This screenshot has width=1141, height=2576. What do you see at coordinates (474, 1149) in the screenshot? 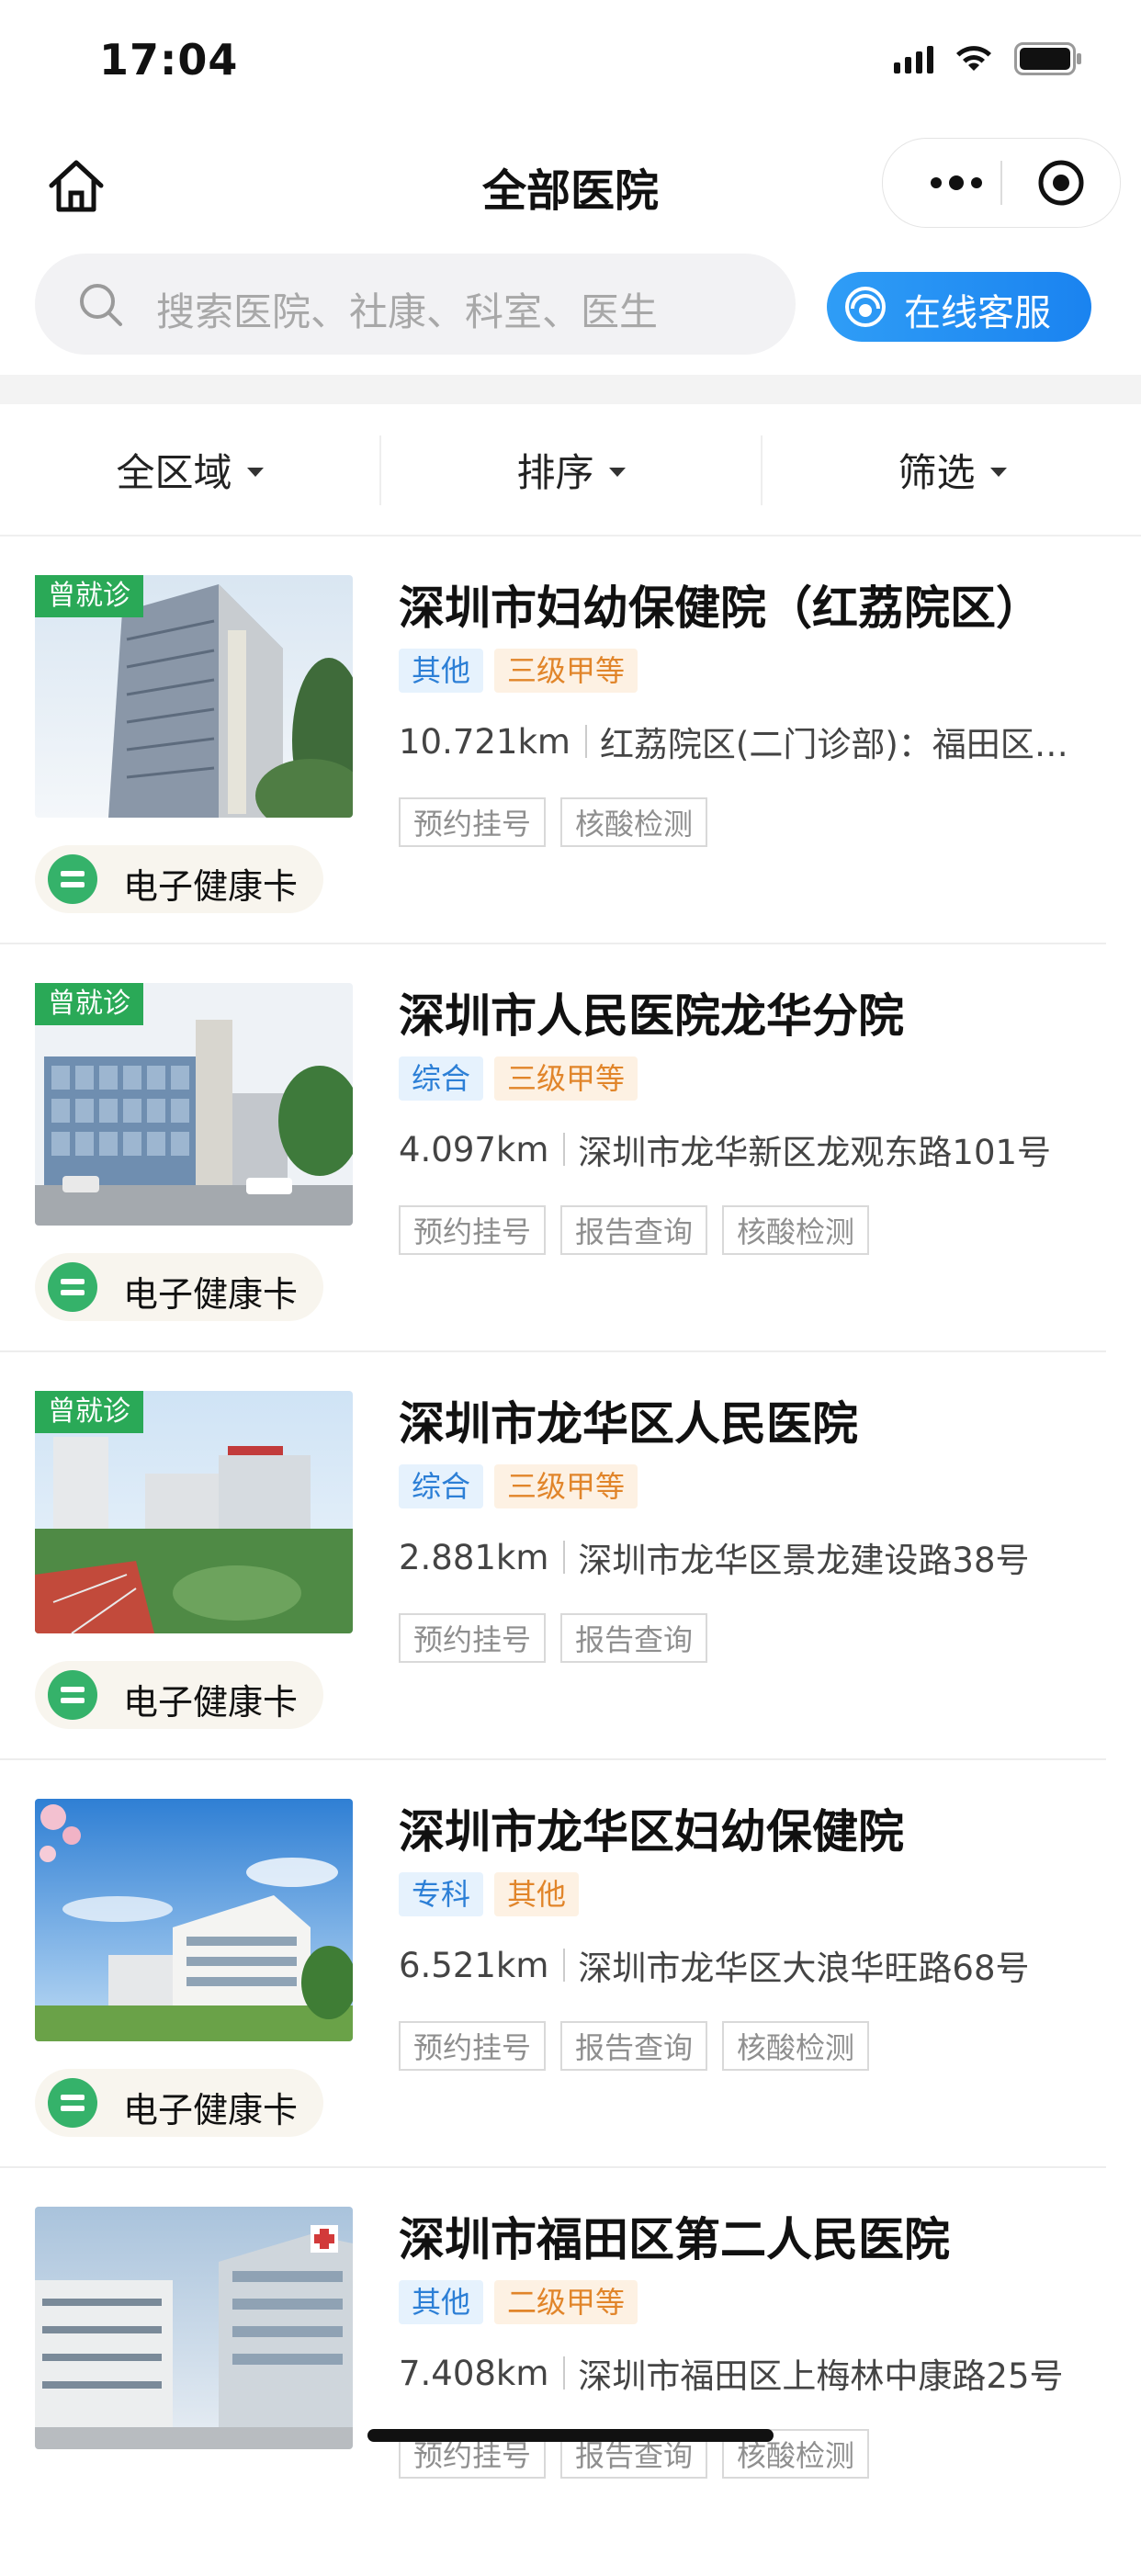
I see `distance: 4.097km` at bounding box center [474, 1149].